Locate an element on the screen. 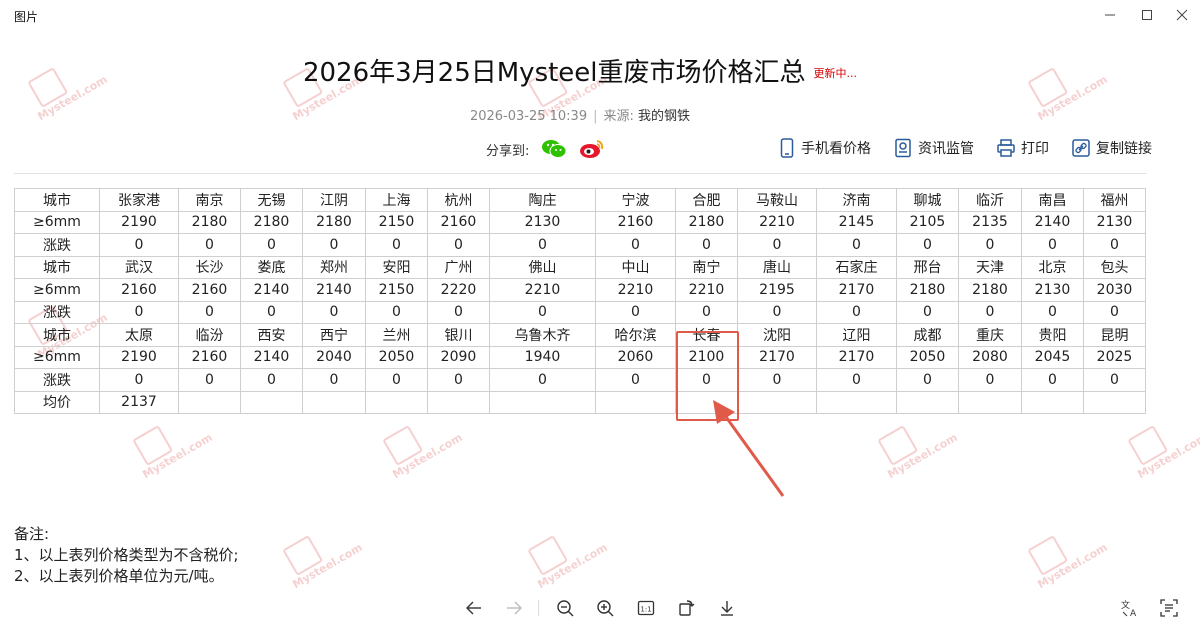 The image size is (1200, 632). previous-button is located at coordinates (474, 608).